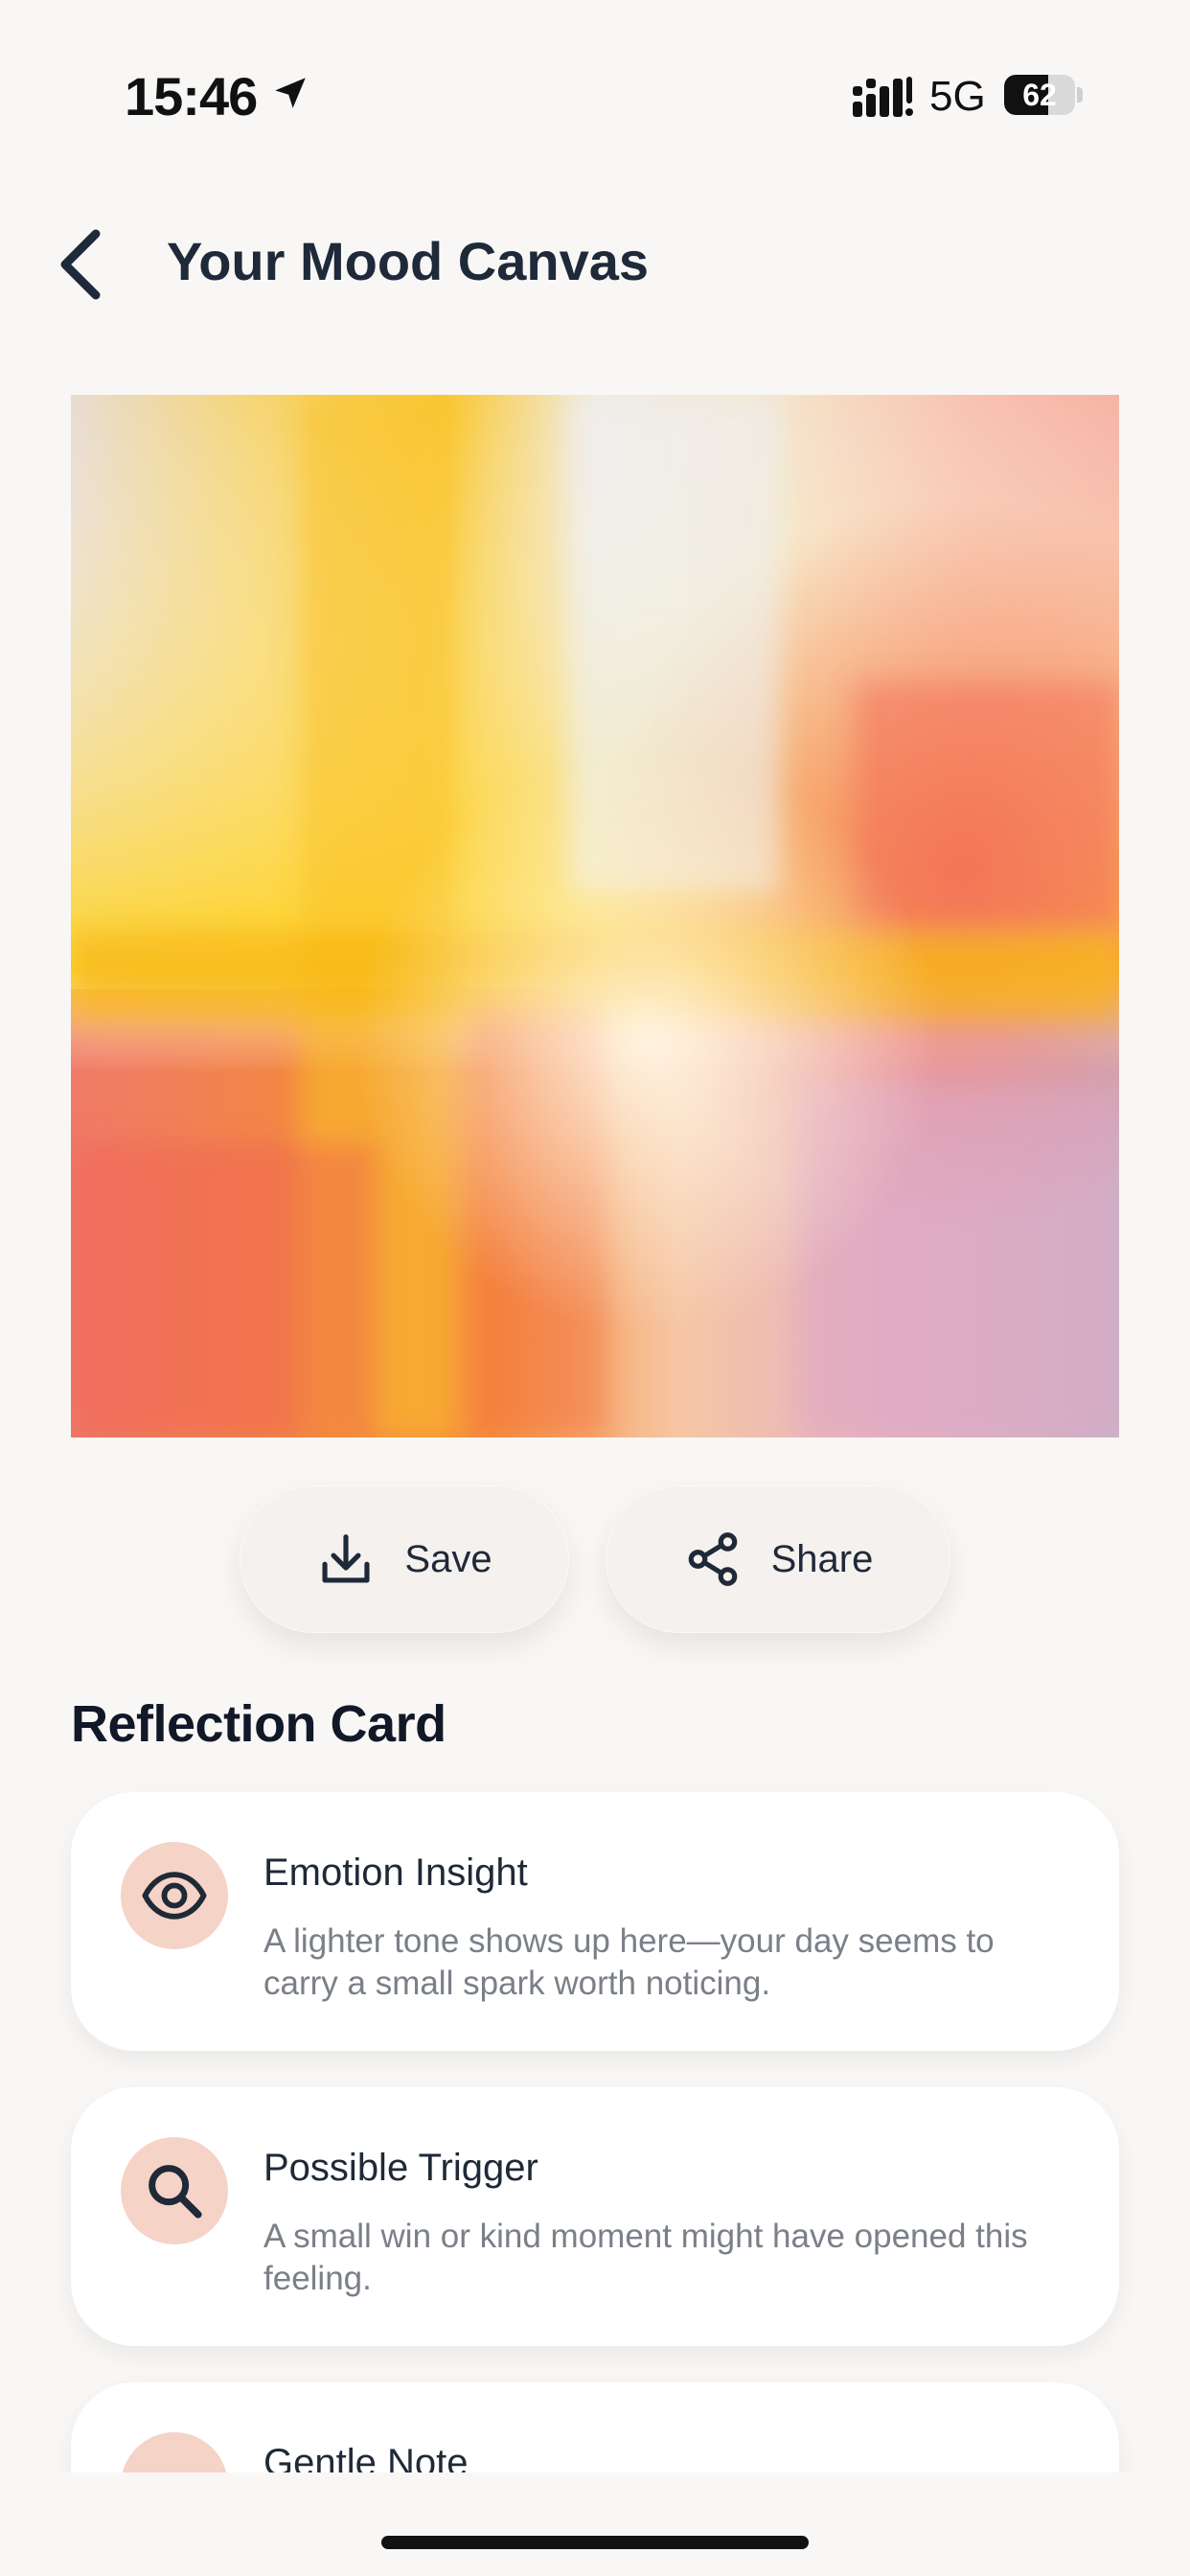 This screenshot has width=1190, height=2576. What do you see at coordinates (191, 96) in the screenshot?
I see `status-time: 15:46` at bounding box center [191, 96].